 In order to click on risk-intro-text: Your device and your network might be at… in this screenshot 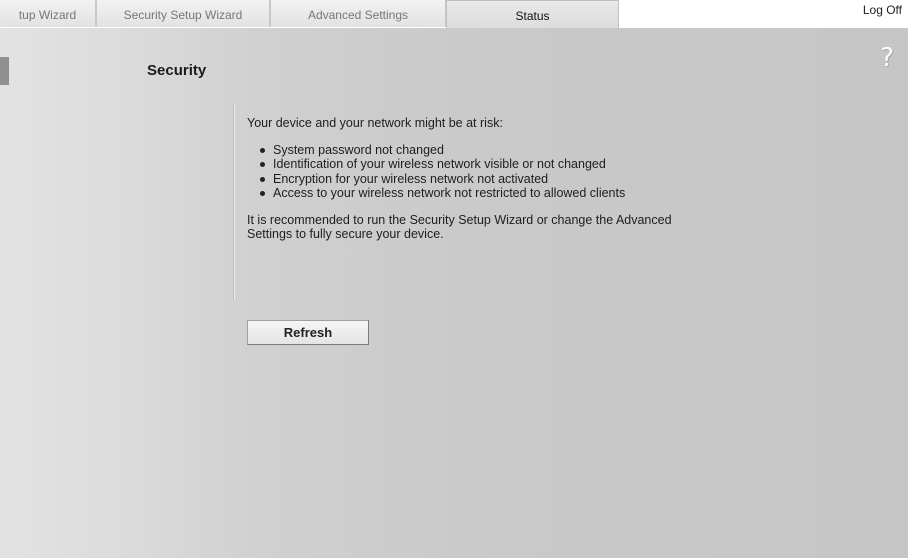, I will do `click(375, 123)`.